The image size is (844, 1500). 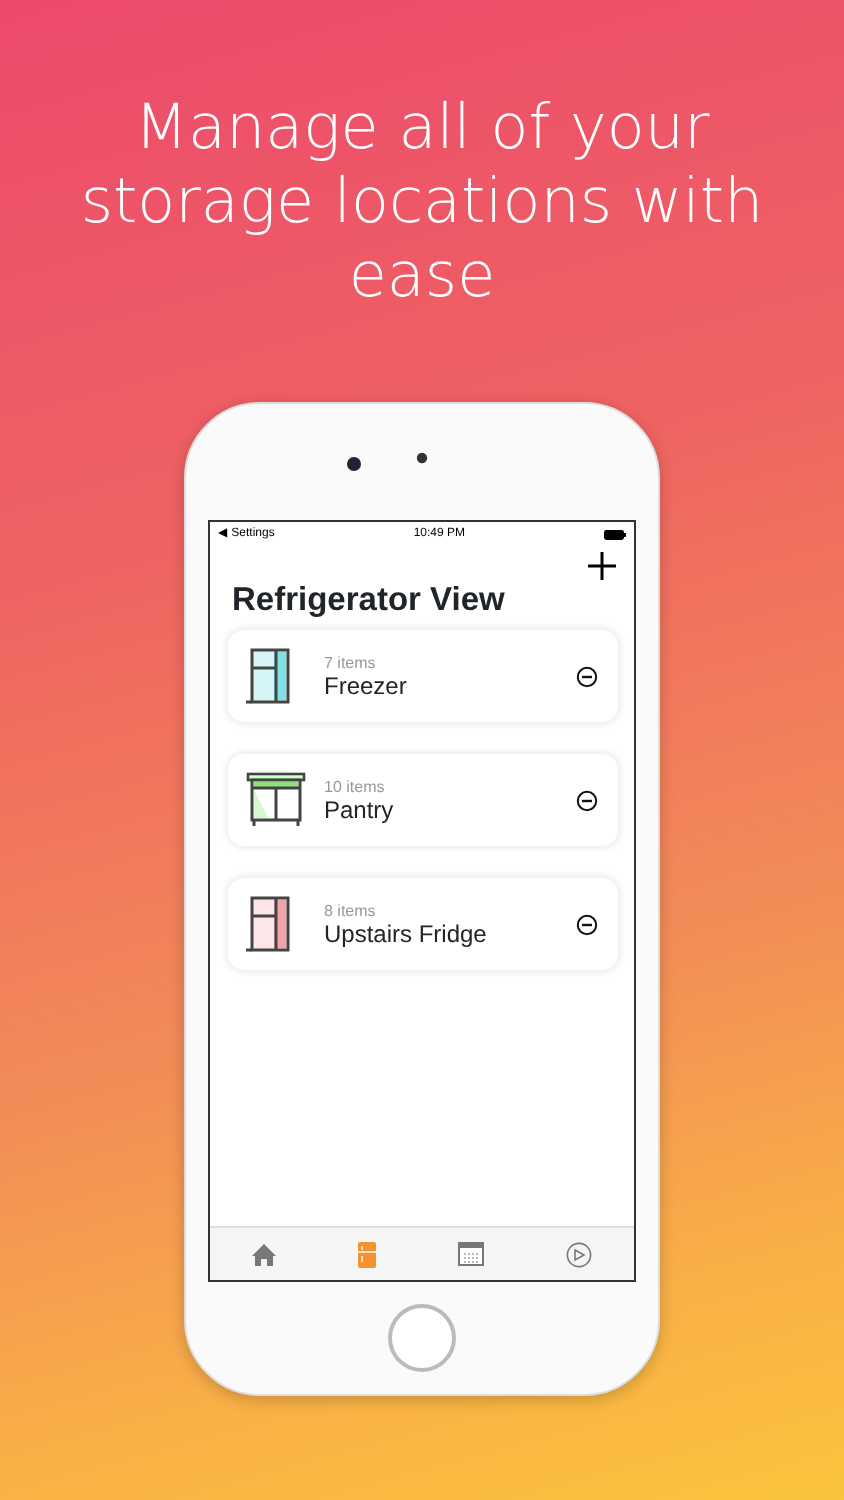 I want to click on page-title: Refrigerator View, so click(x=369, y=600).